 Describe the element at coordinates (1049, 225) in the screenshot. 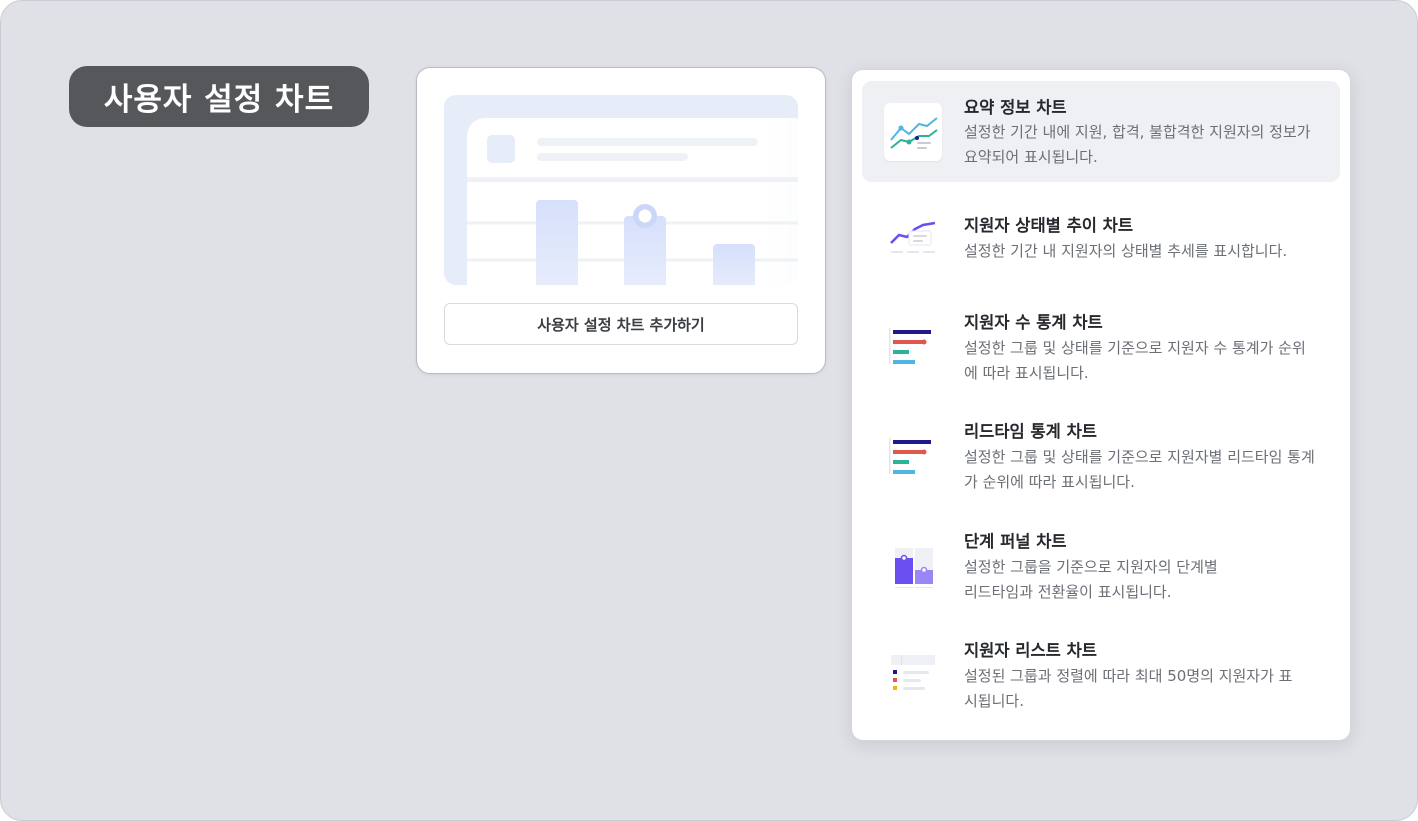

I see `menu-item-title: 지원자 상태별 추이 차트` at that location.